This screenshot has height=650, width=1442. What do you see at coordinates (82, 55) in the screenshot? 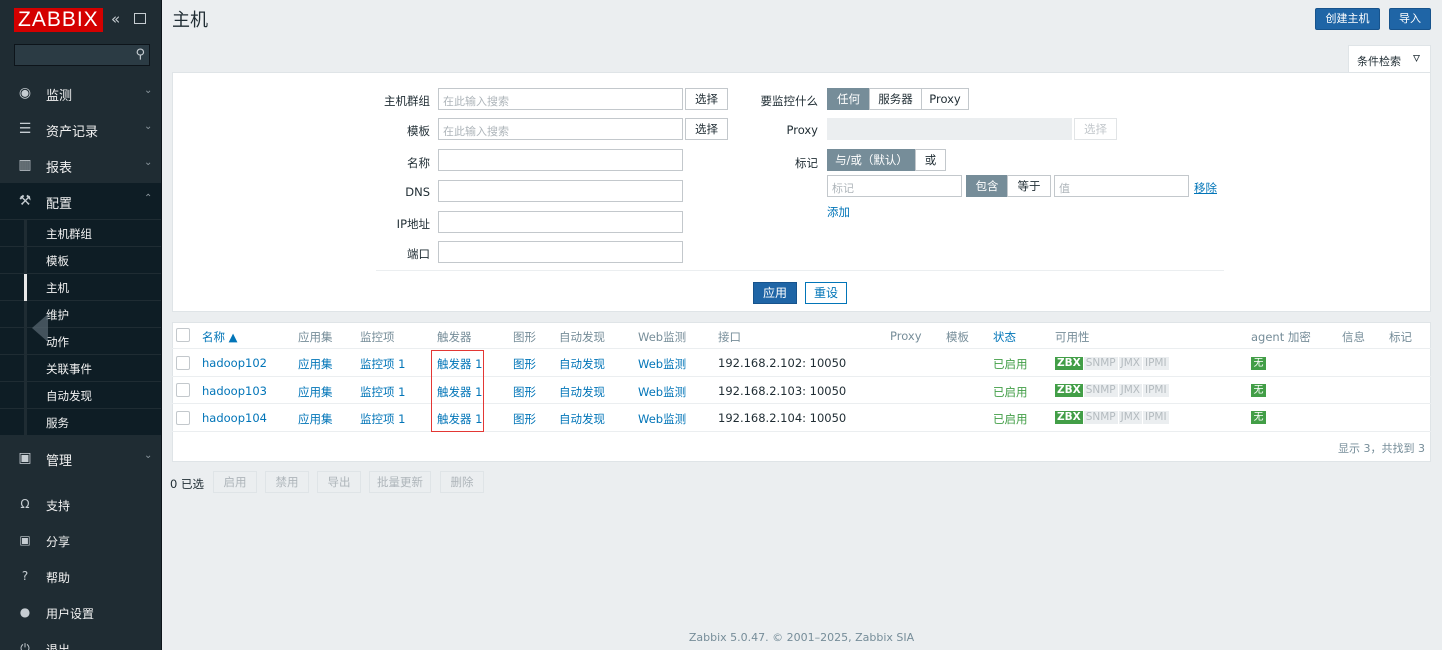
I see `sidebar-search-input: ⚲` at bounding box center [82, 55].